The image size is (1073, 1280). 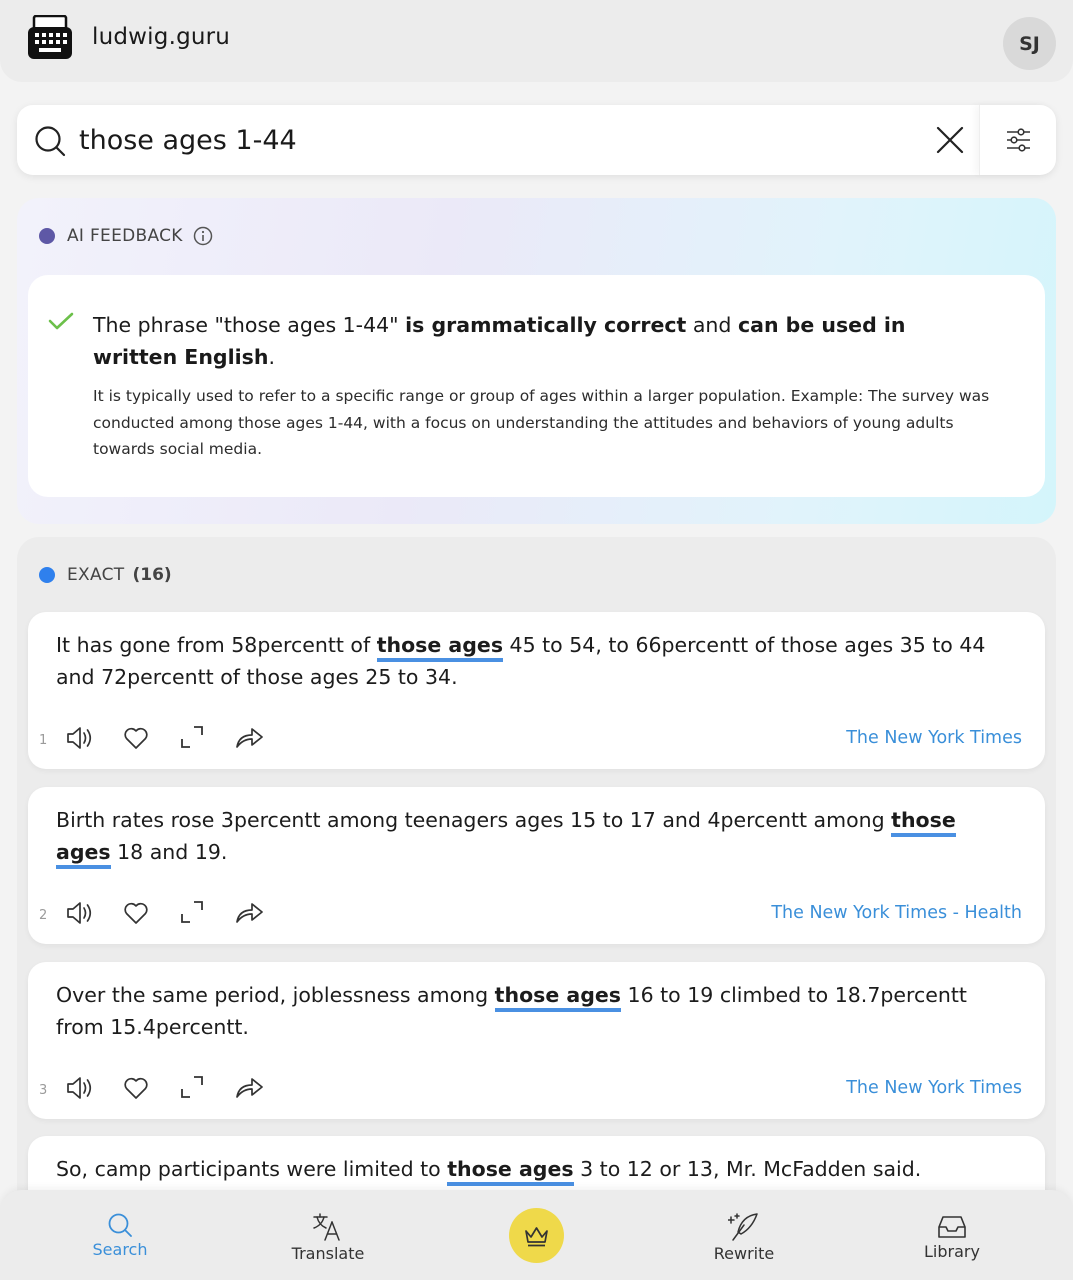 What do you see at coordinates (161, 37) in the screenshot?
I see `brand-name: ludwig.guru` at bounding box center [161, 37].